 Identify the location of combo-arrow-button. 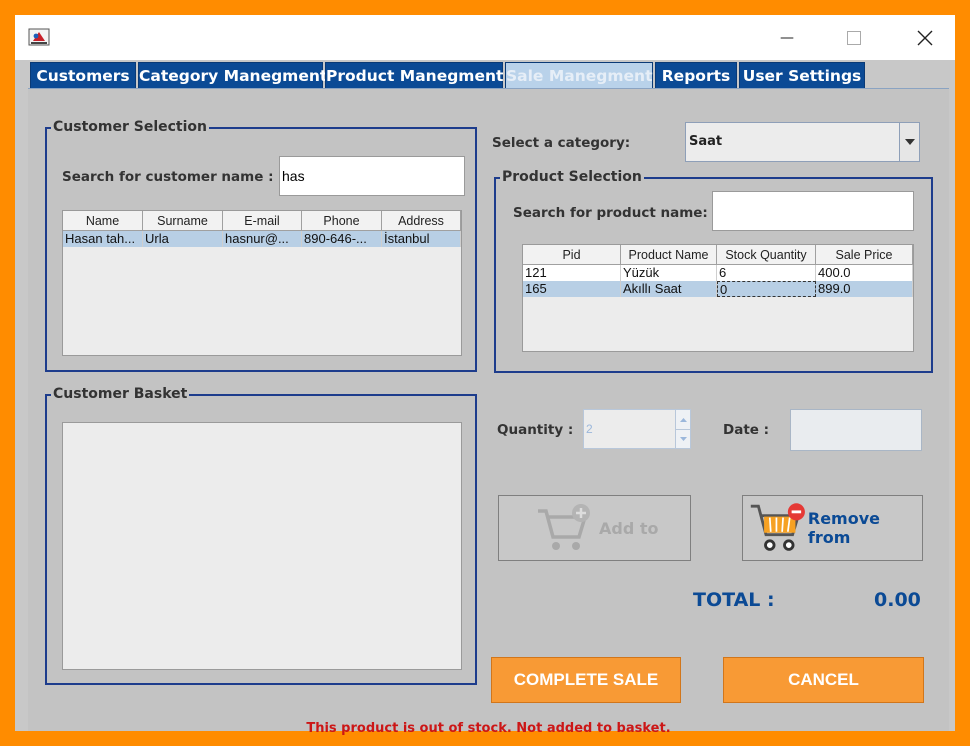
(909, 142).